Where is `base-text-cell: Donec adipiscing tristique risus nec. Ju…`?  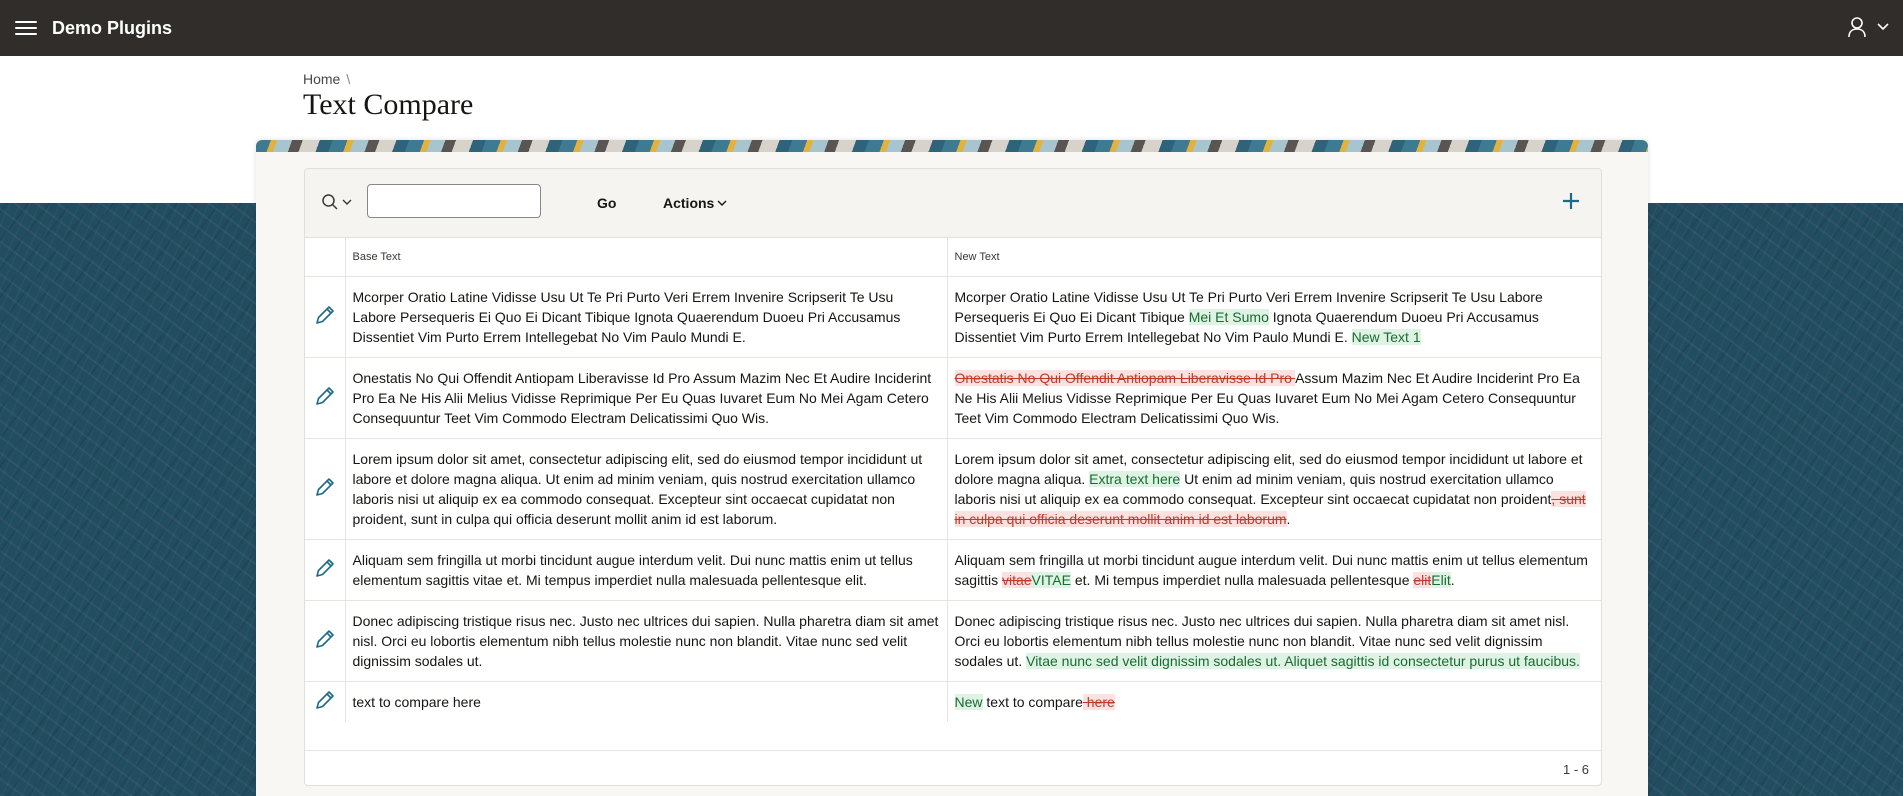 base-text-cell: Donec adipiscing tristique risus nec. Ju… is located at coordinates (645, 641).